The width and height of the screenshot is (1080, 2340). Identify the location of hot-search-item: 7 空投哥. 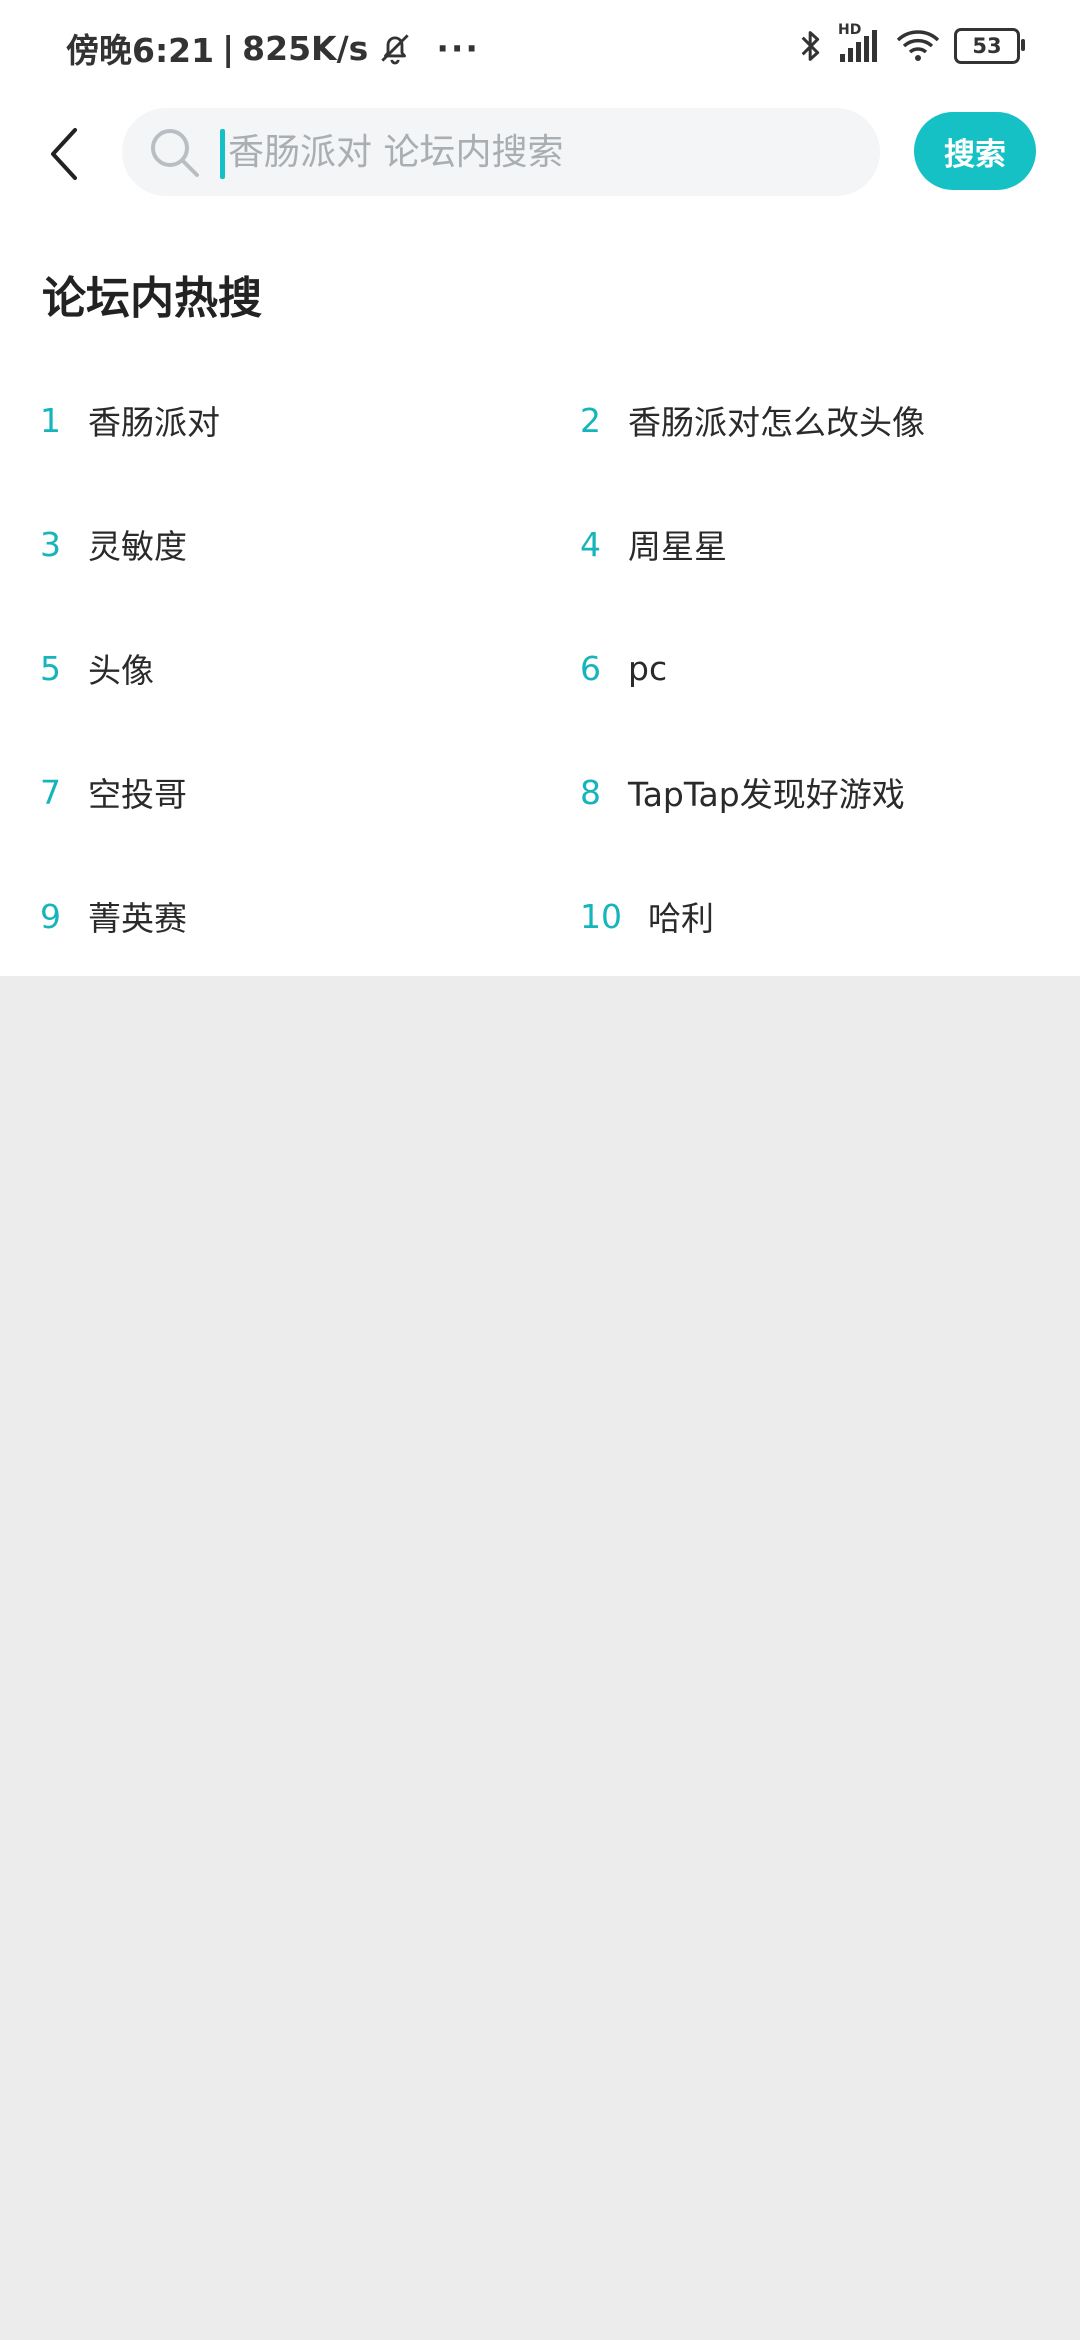
(113, 792).